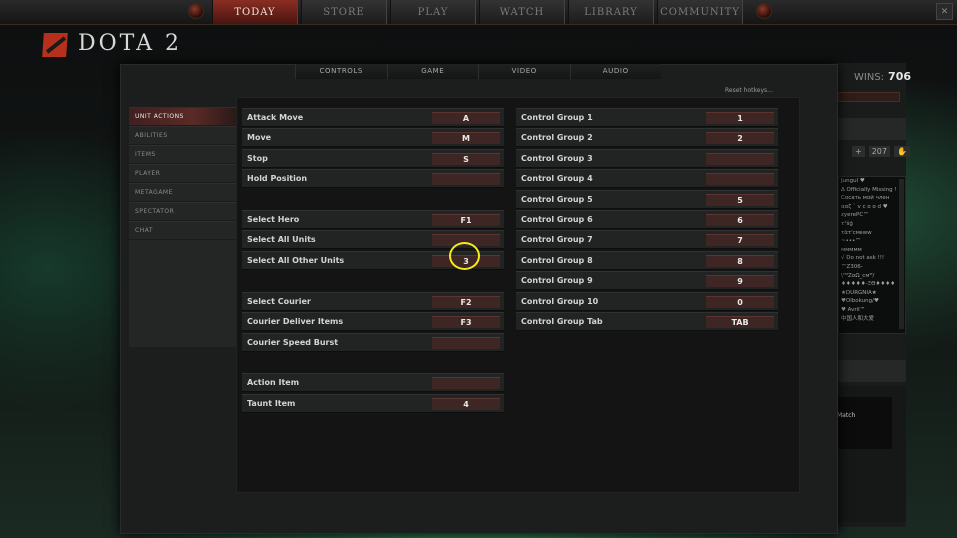  Describe the element at coordinates (182, 135) in the screenshot. I see `menu-item-abilities: ABILITIES` at that location.